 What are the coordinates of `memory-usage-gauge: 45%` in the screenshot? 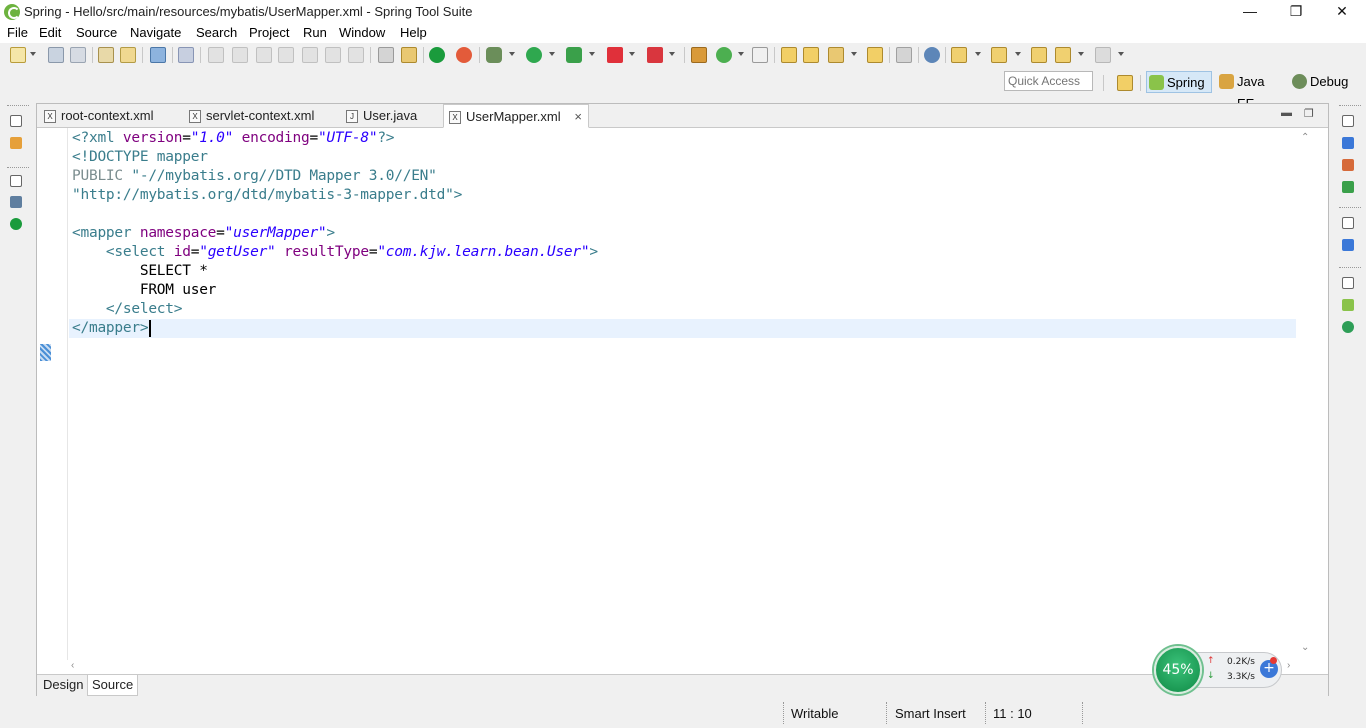 It's located at (1178, 670).